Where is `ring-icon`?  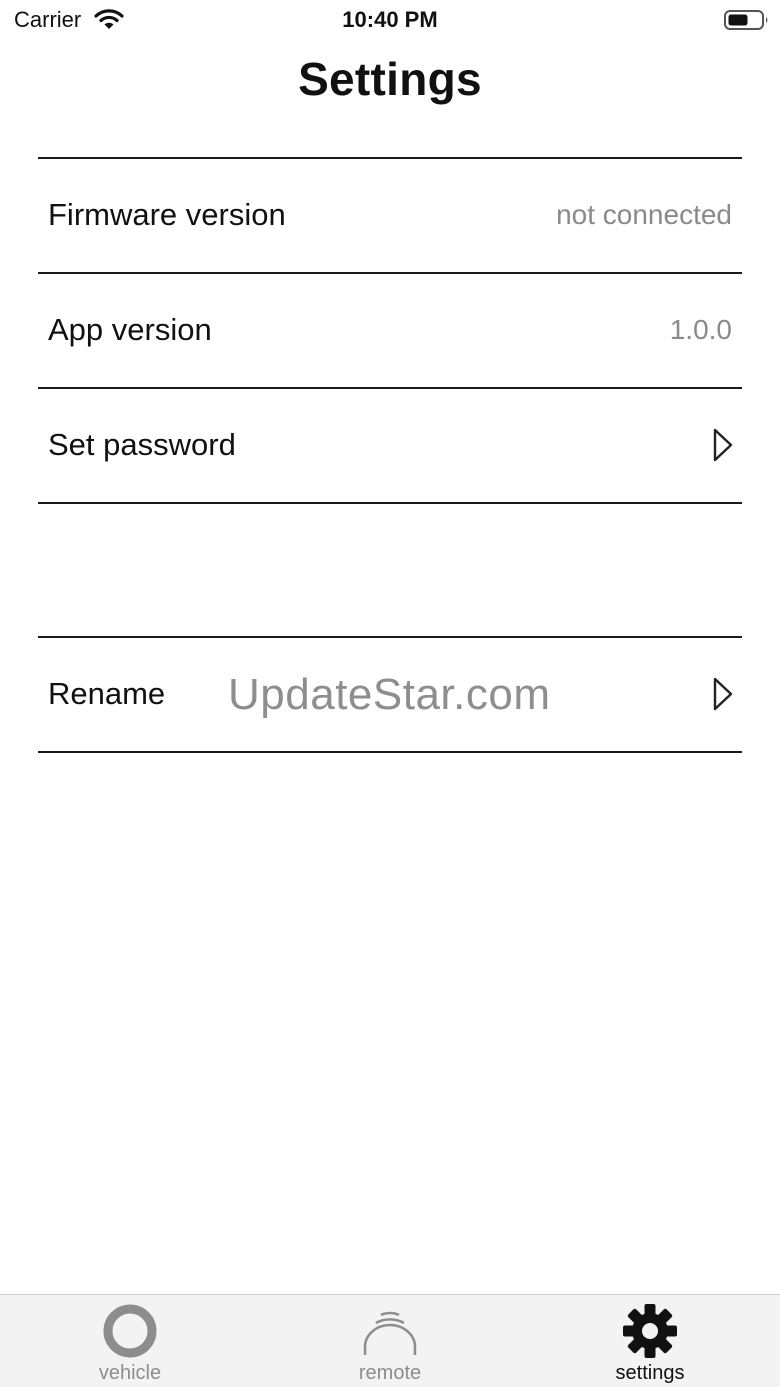 ring-icon is located at coordinates (130, 1331).